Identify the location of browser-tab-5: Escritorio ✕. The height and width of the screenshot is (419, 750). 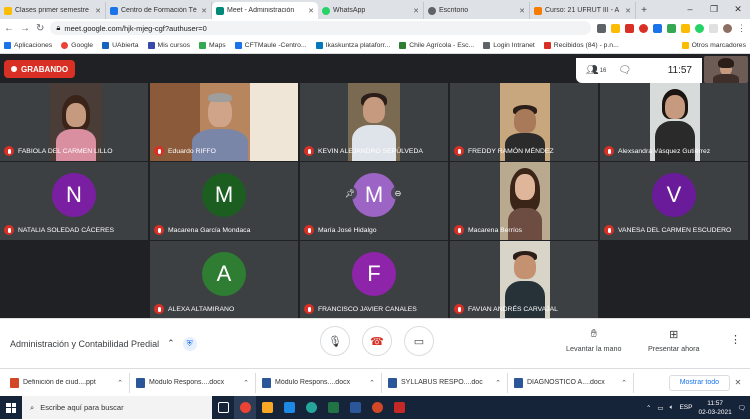
(477, 10).